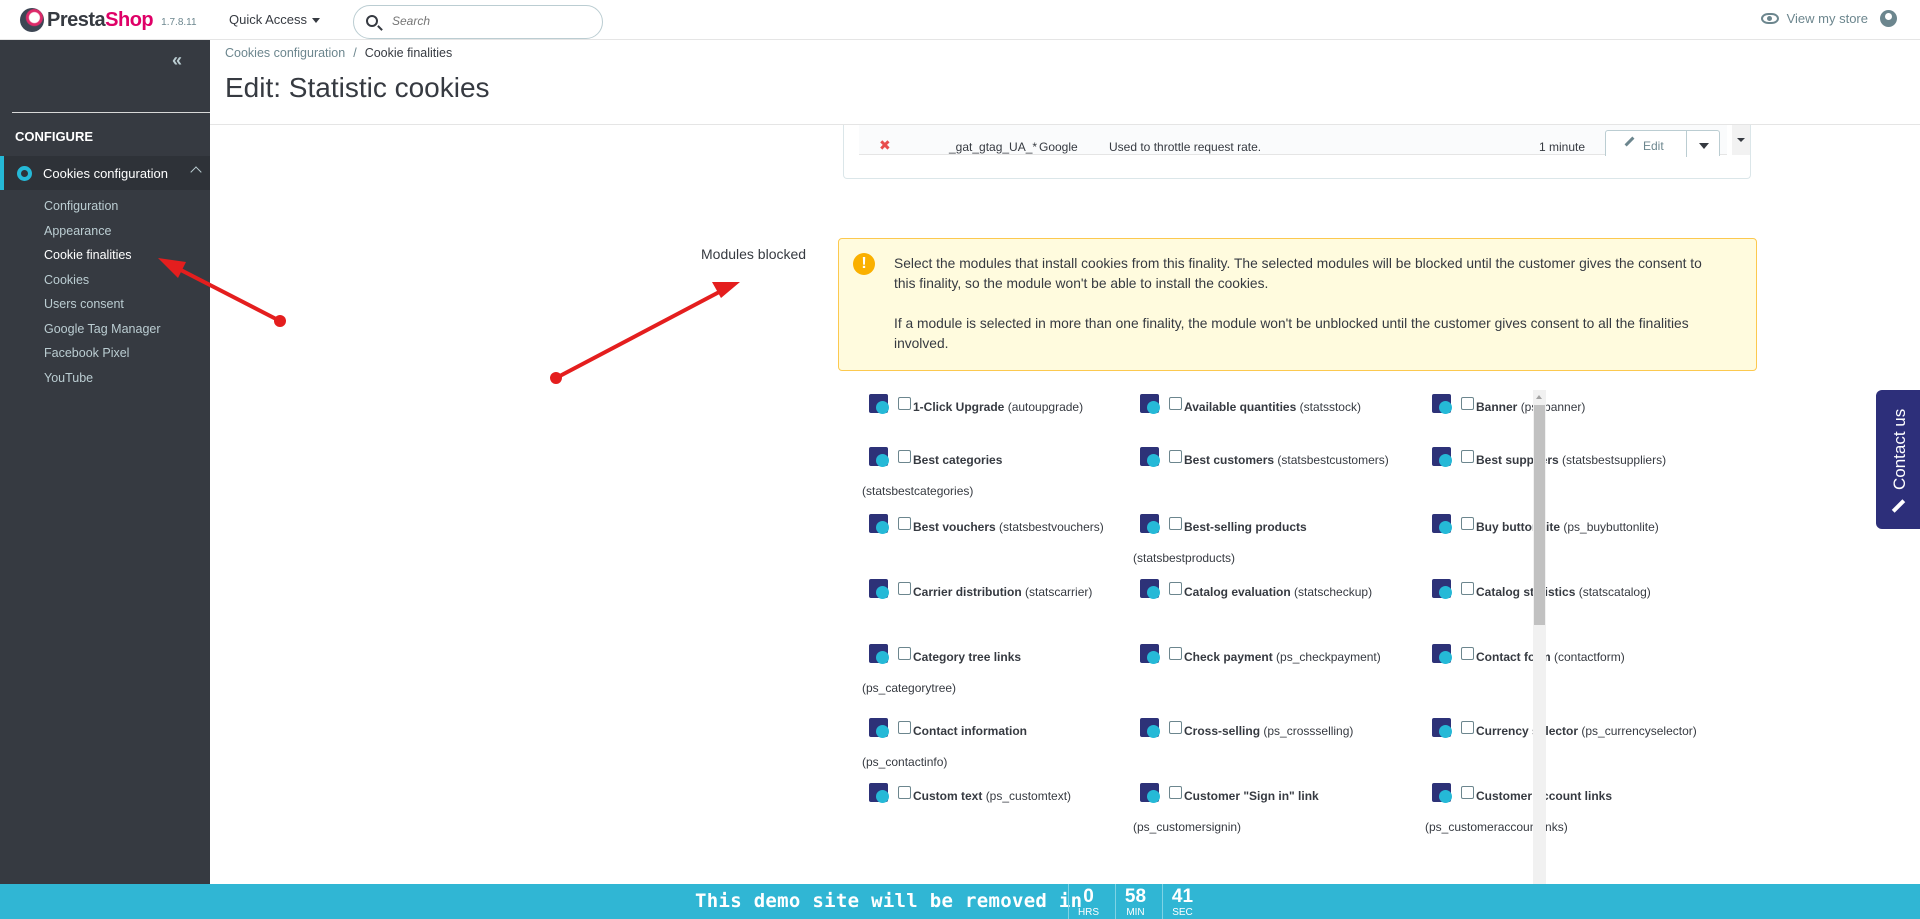 The width and height of the screenshot is (1920, 919). What do you see at coordinates (102, 235) in the screenshot?
I see `sidebar-subitem-appearance: Appearance` at bounding box center [102, 235].